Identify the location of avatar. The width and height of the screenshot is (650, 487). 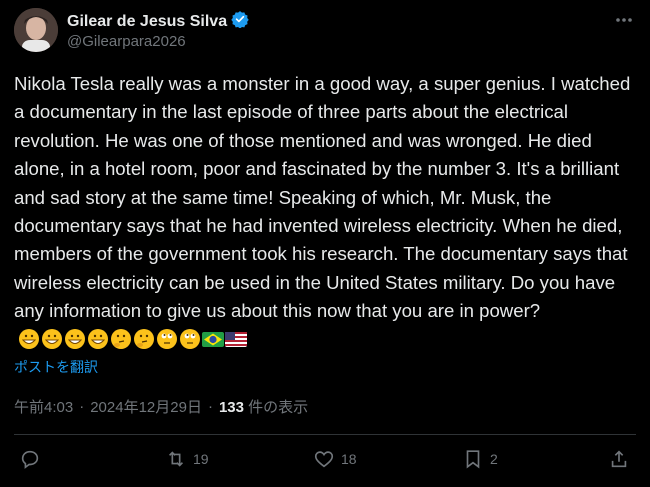
(36, 30).